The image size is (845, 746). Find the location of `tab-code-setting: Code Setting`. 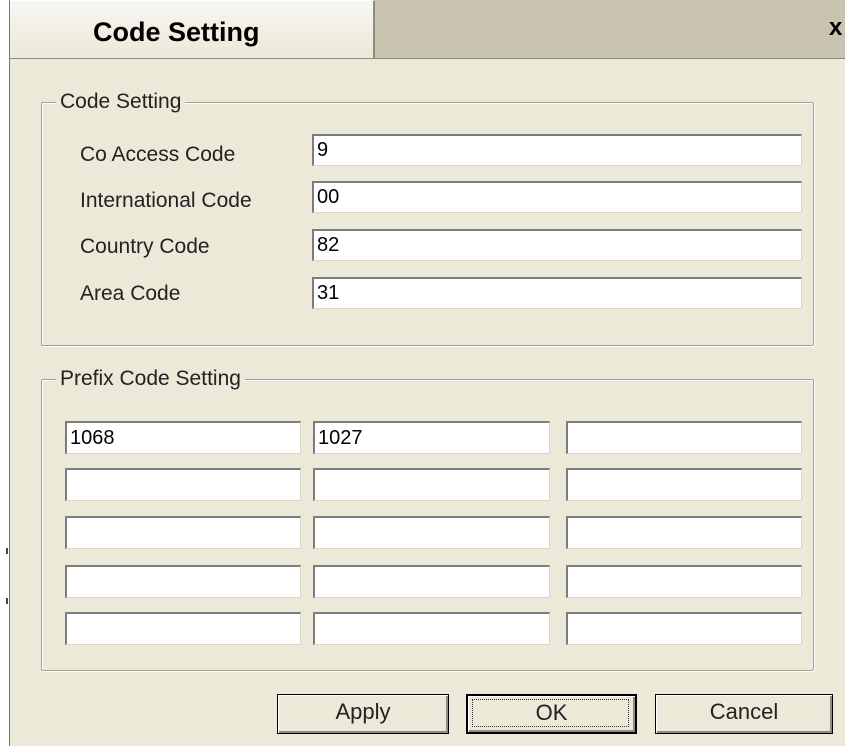

tab-code-setting: Code Setting is located at coordinates (192, 29).